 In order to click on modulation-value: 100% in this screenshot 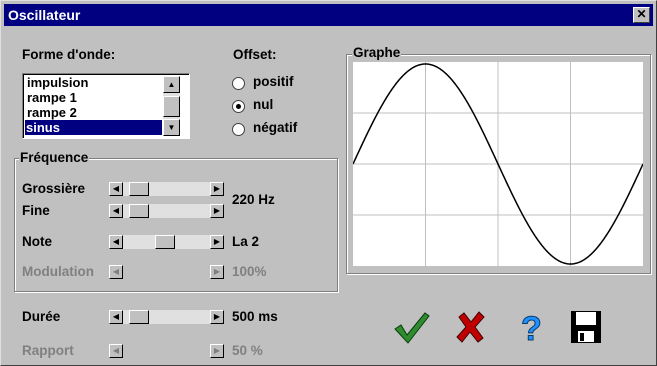, I will do `click(249, 271)`.